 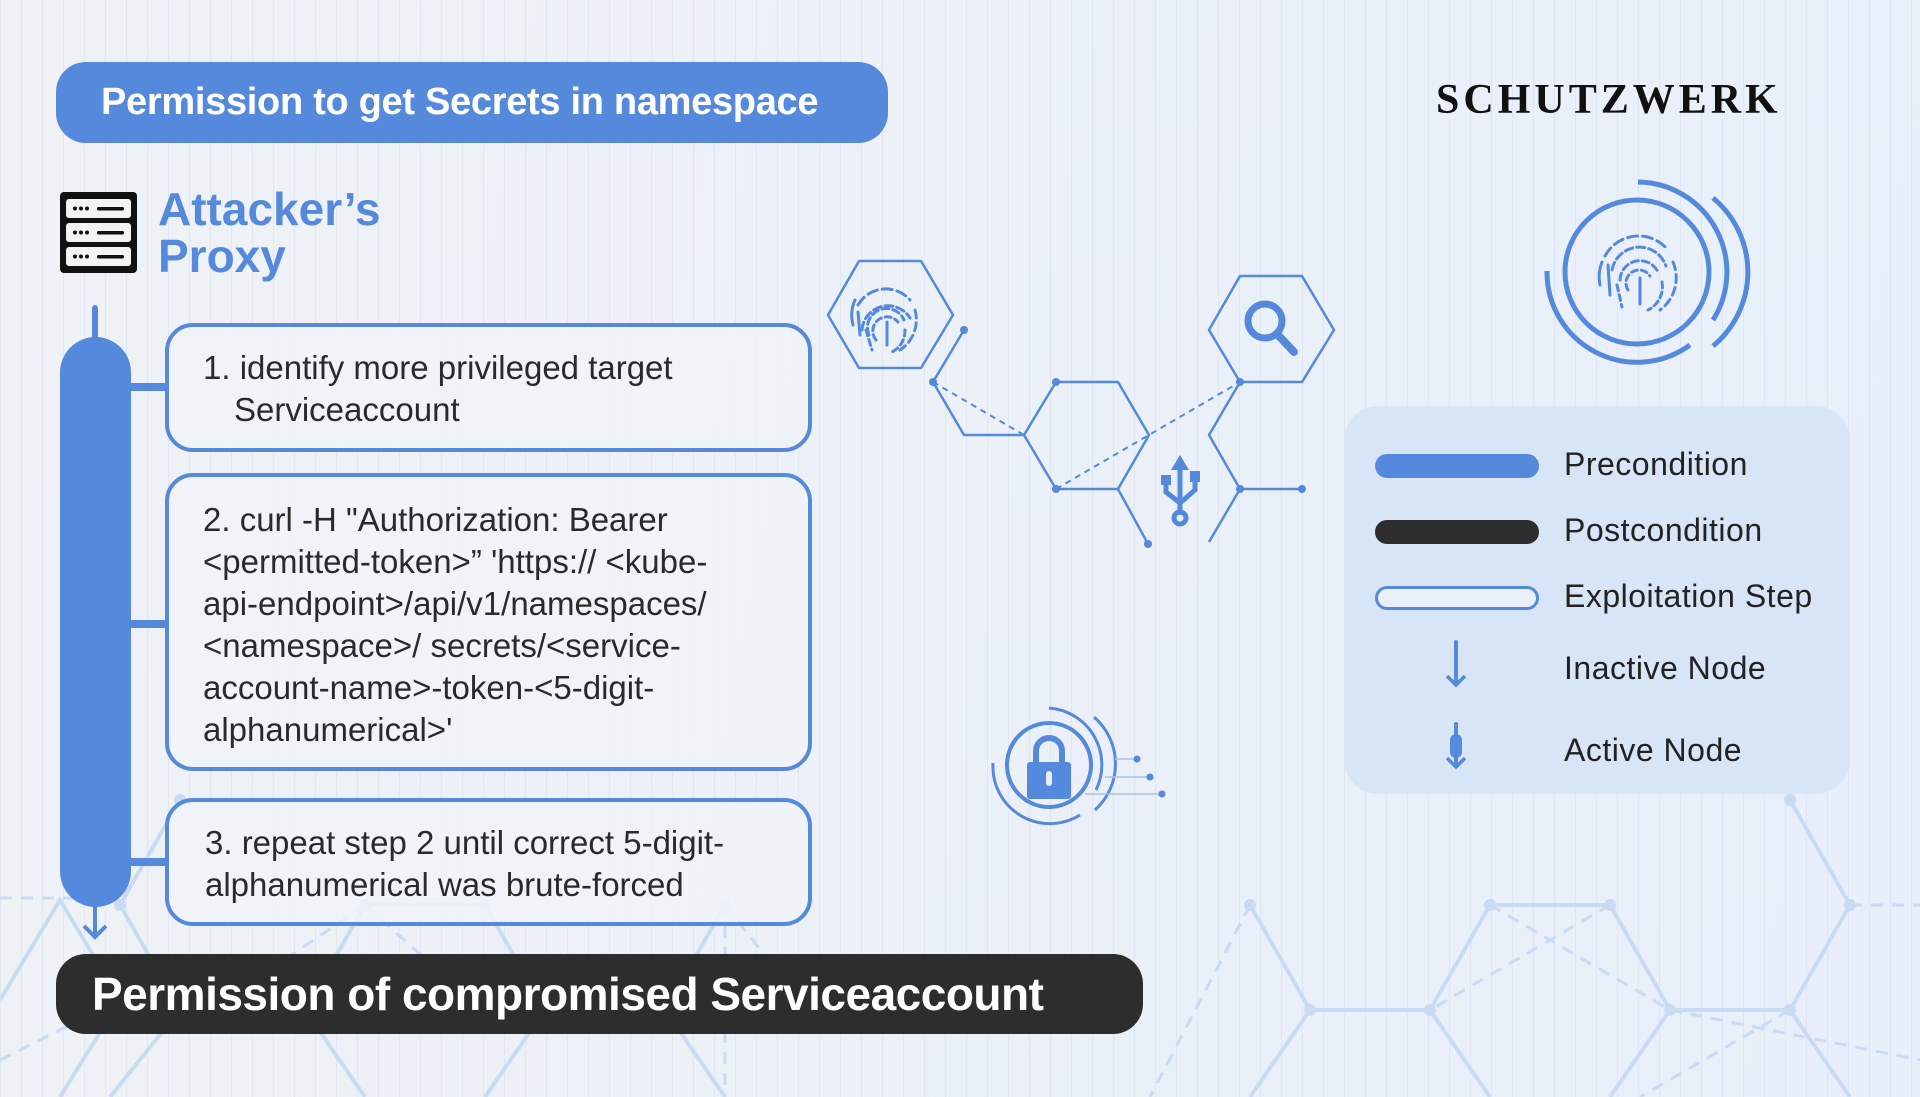 I want to click on legend-label: Precondition, so click(x=1656, y=464).